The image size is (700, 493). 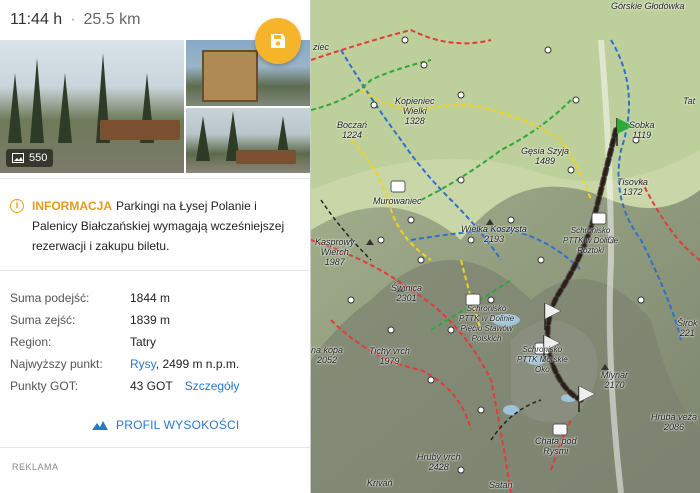 What do you see at coordinates (150, 298) in the screenshot?
I see `ascent-value: 1844 m` at bounding box center [150, 298].